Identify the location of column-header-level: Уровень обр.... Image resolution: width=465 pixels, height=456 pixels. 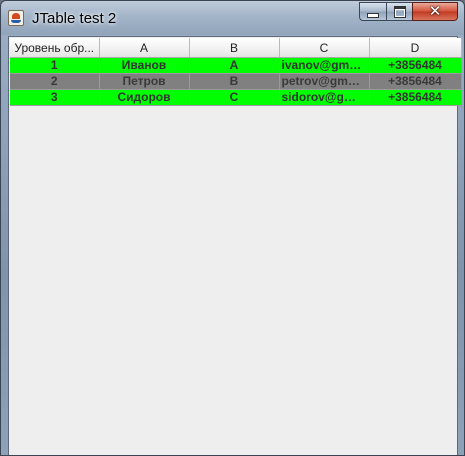
(55, 48).